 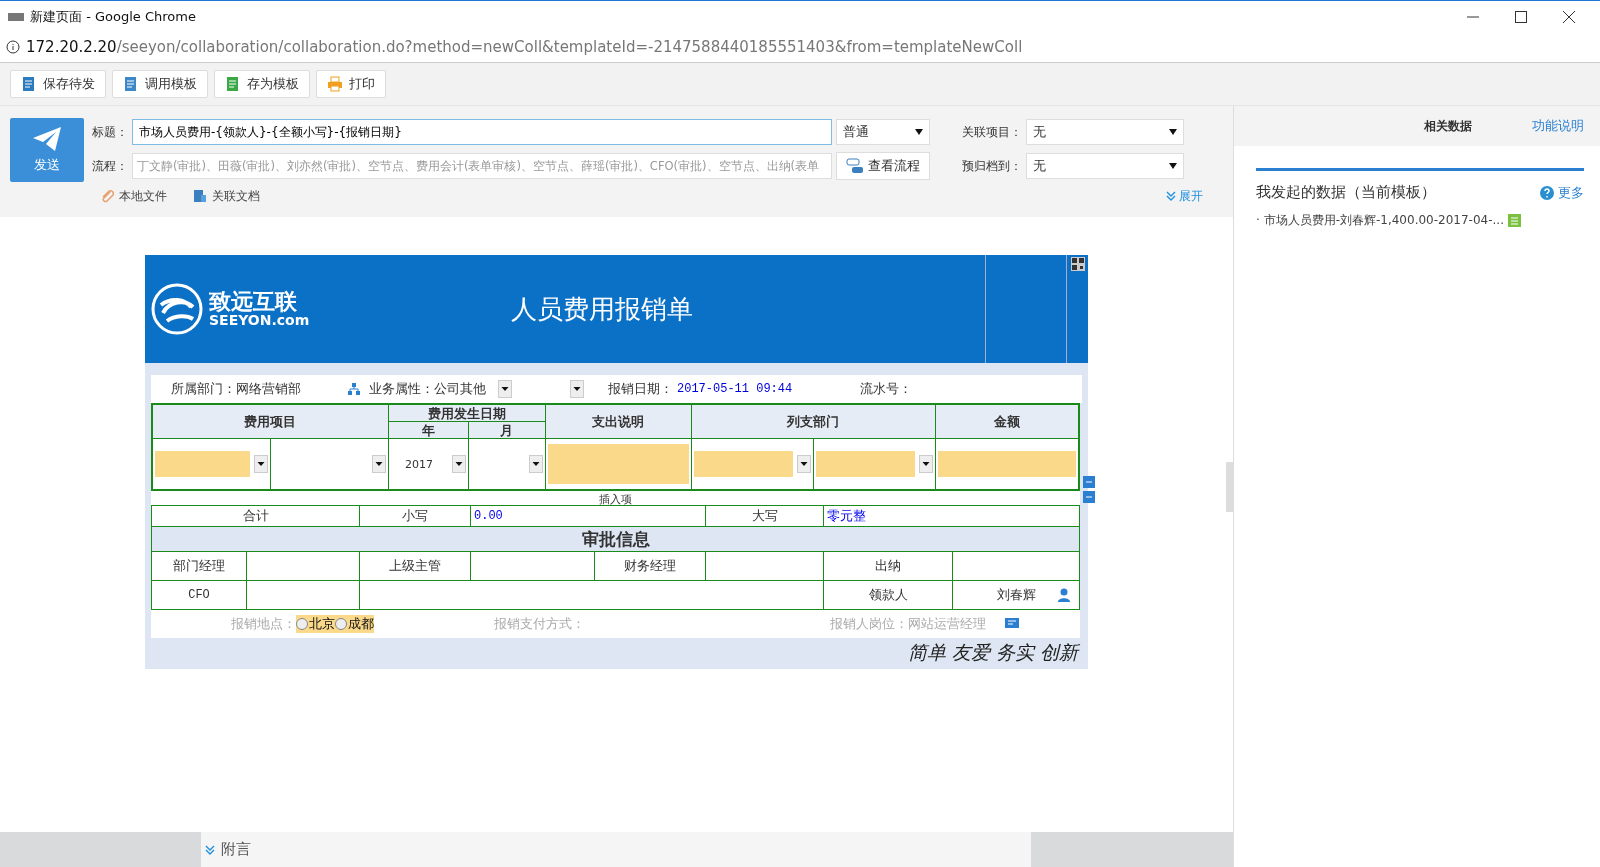 I want to click on help-link: 功能说明, so click(x=1558, y=126).